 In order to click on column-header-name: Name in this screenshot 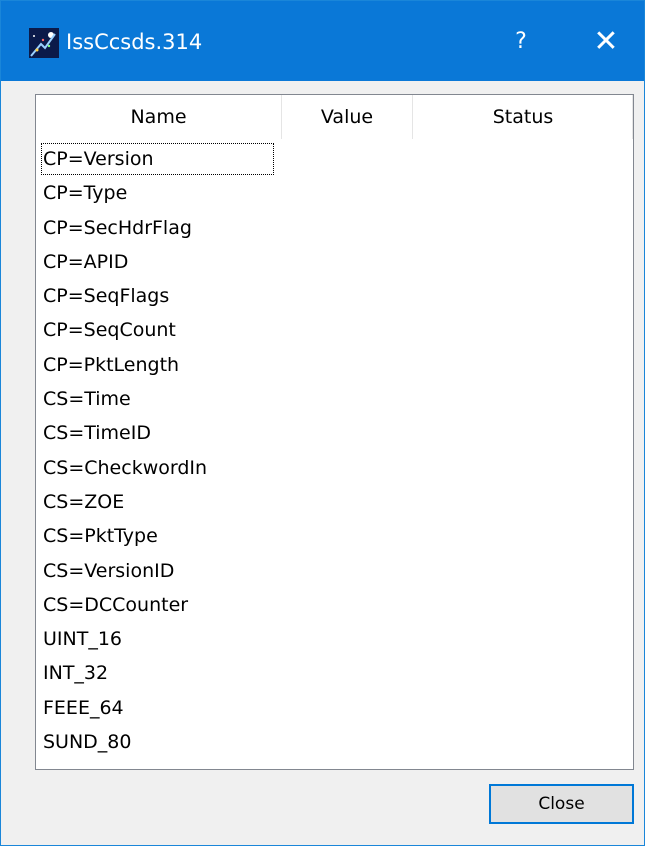, I will do `click(158, 117)`.